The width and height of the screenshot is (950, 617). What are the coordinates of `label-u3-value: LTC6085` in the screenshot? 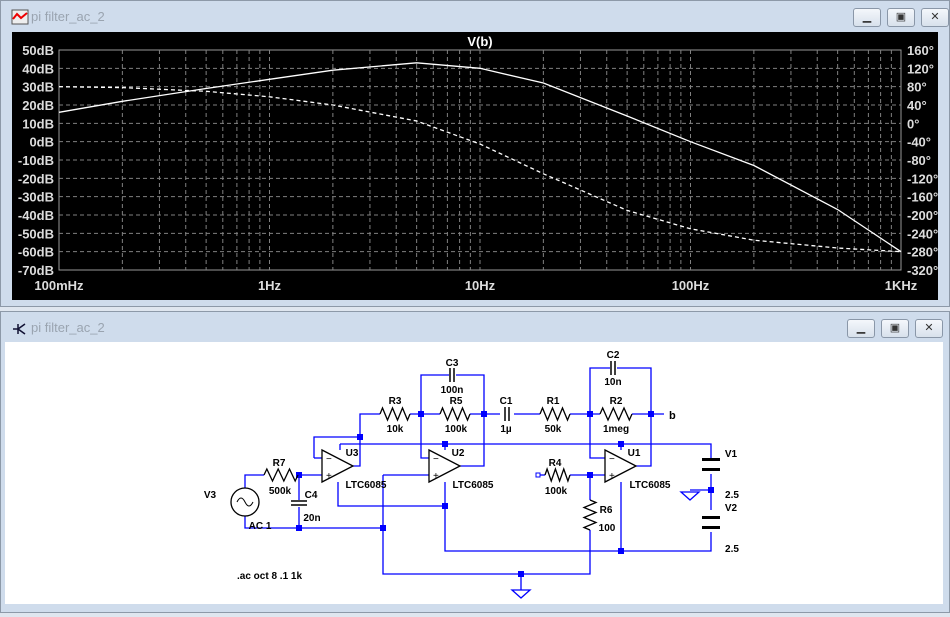 It's located at (366, 485).